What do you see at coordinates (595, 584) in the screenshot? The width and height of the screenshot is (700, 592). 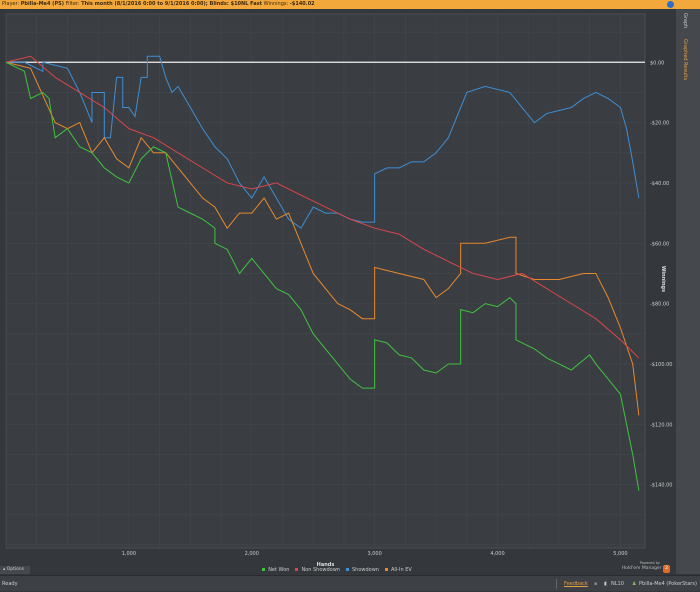 I see `chat-icon: ▪` at bounding box center [595, 584].